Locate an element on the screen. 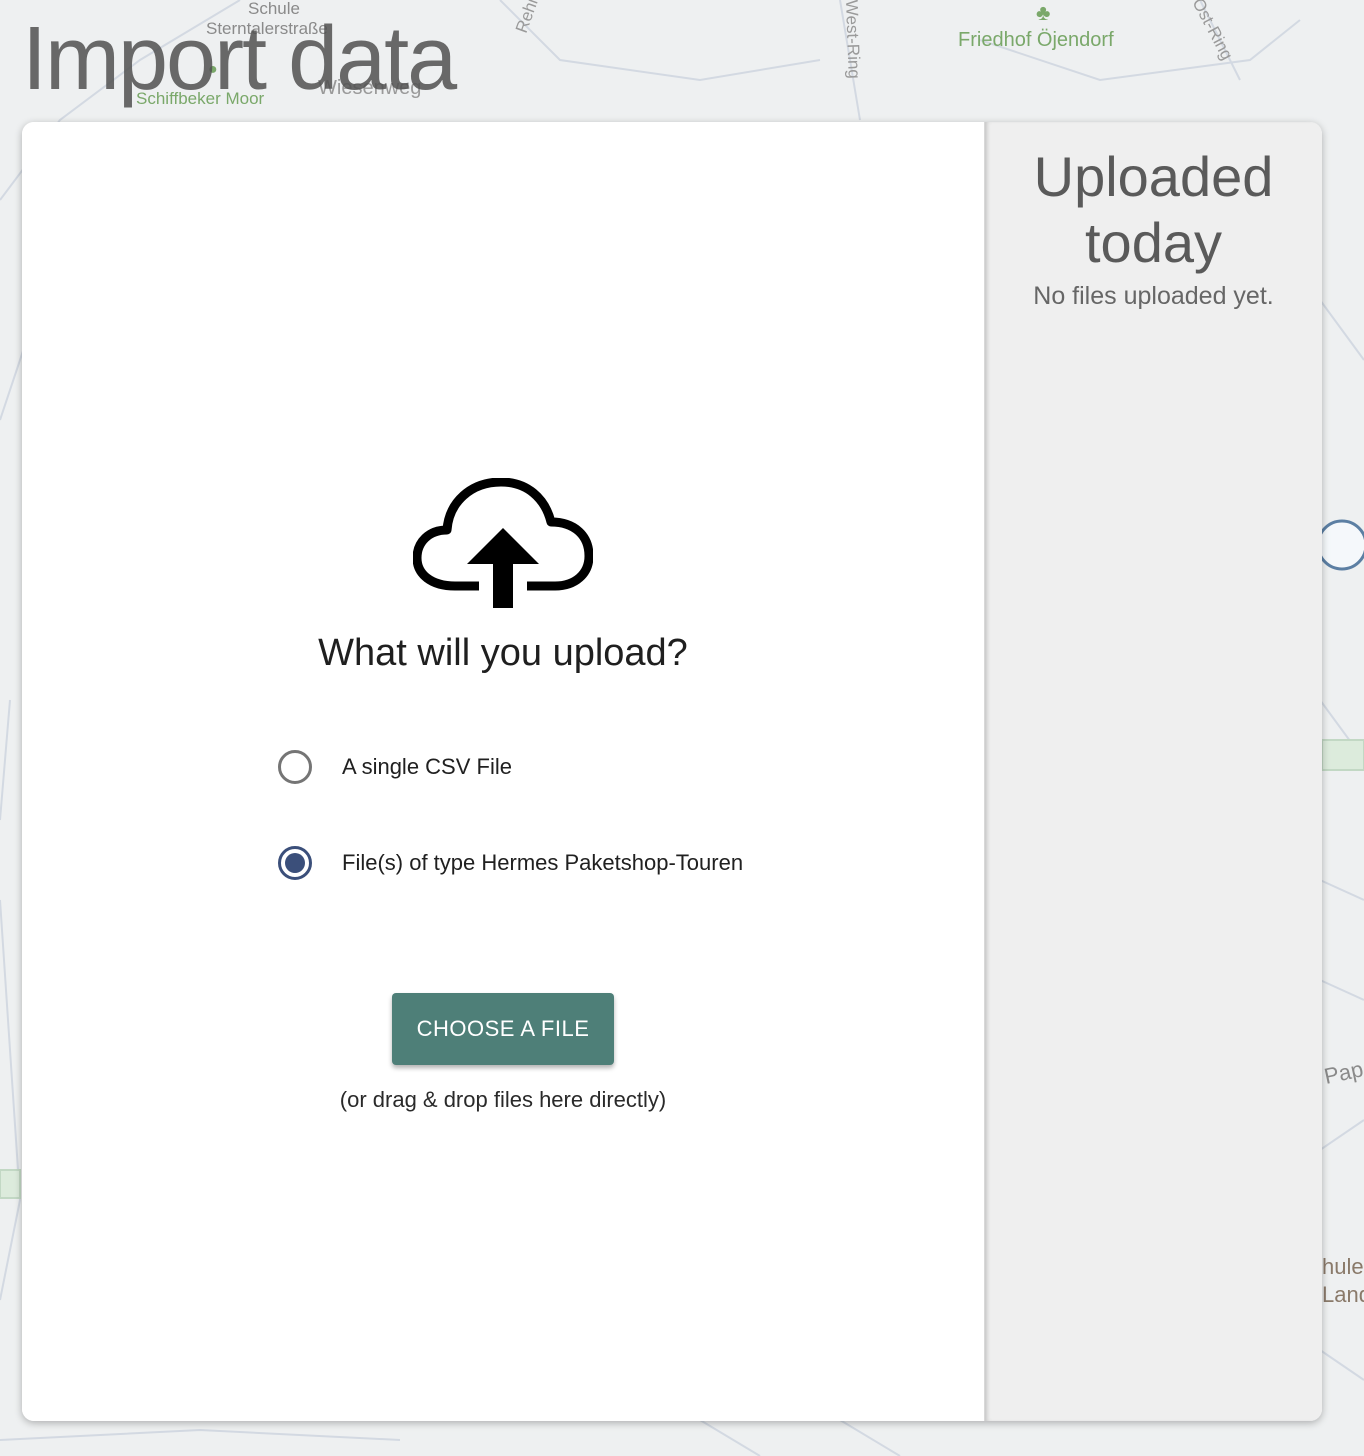  map-label: hule is located at coordinates (1343, 1266).